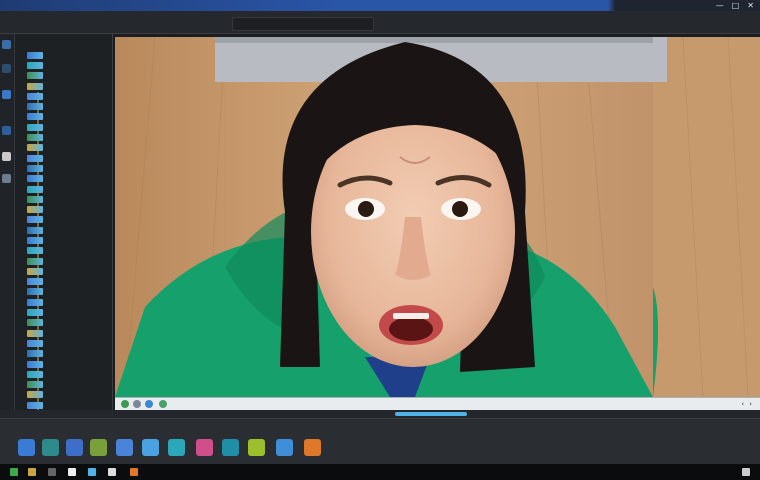 The image size is (760, 480). What do you see at coordinates (256, 447) in the screenshot?
I see `lime-app-icon` at bounding box center [256, 447].